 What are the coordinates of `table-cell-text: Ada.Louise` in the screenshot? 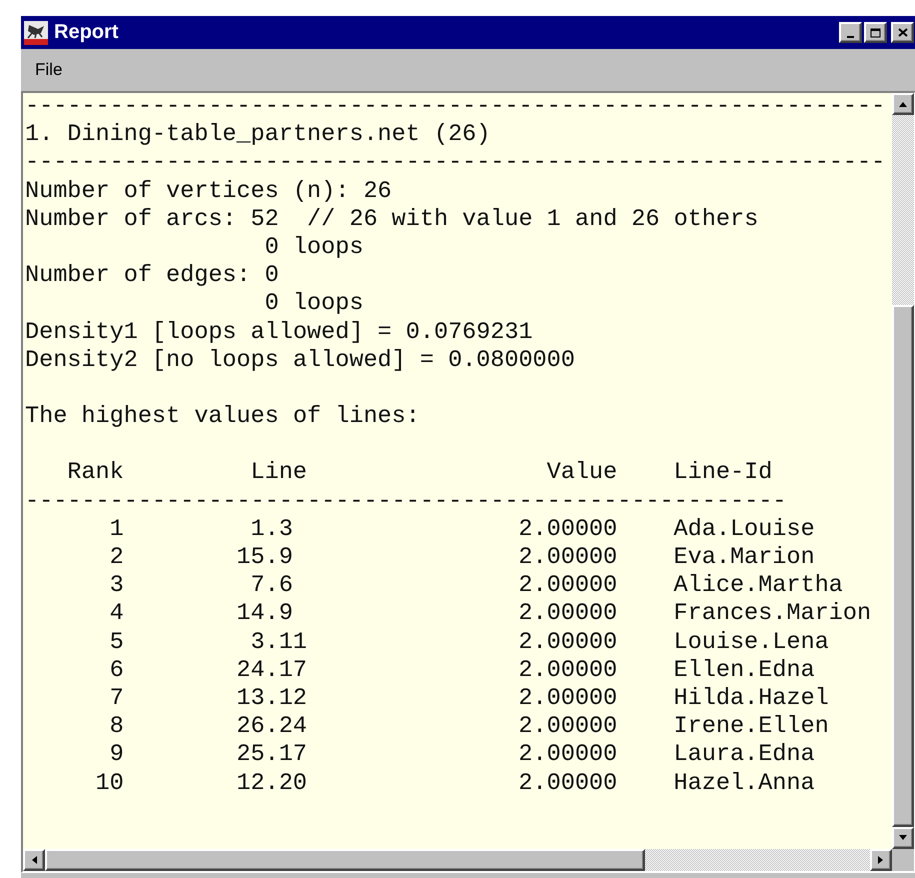 It's located at (745, 530).